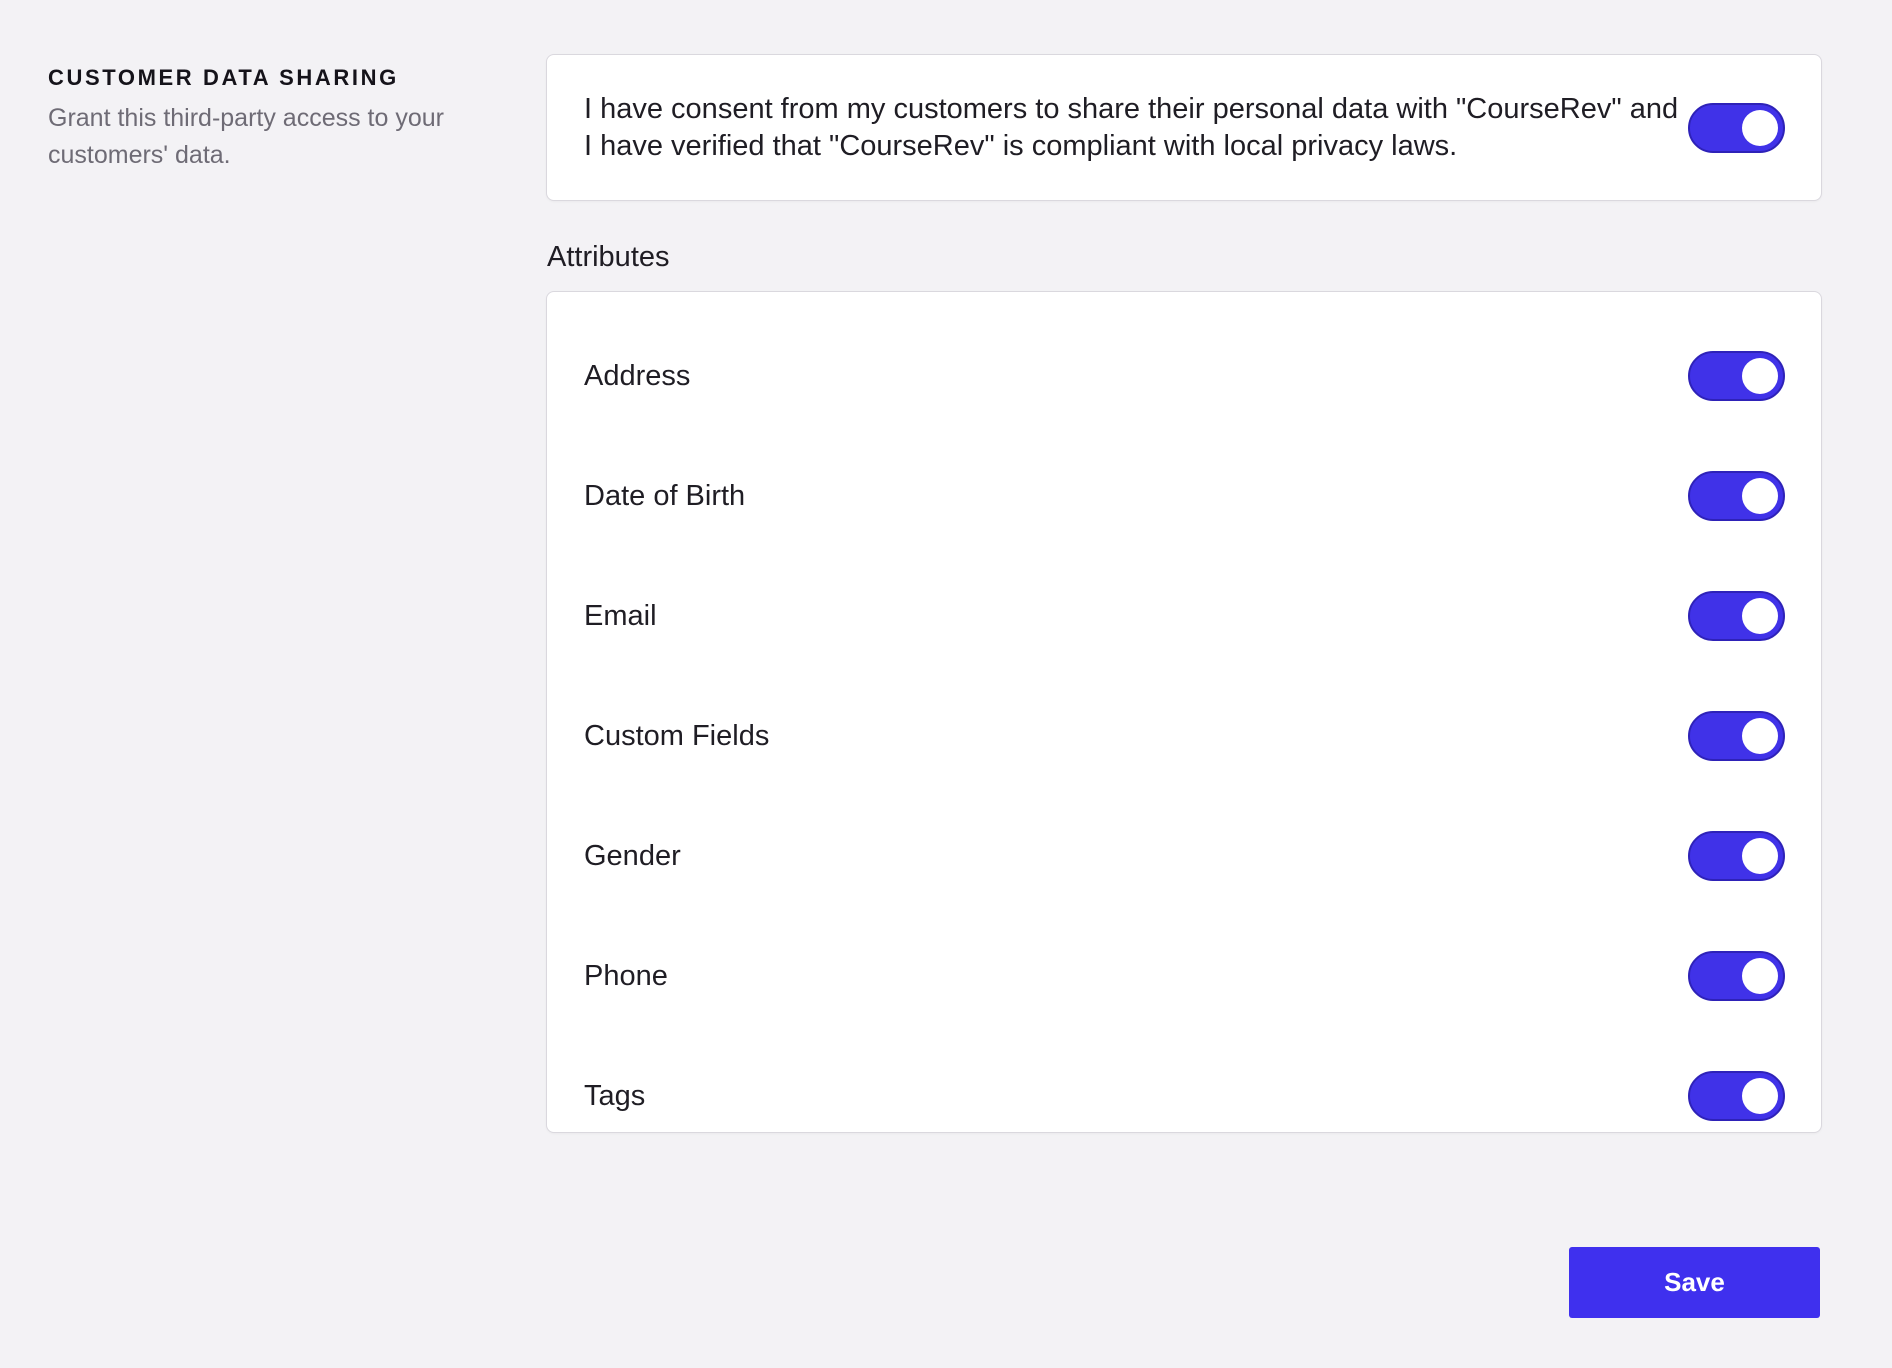  I want to click on email-toggle, so click(1736, 616).